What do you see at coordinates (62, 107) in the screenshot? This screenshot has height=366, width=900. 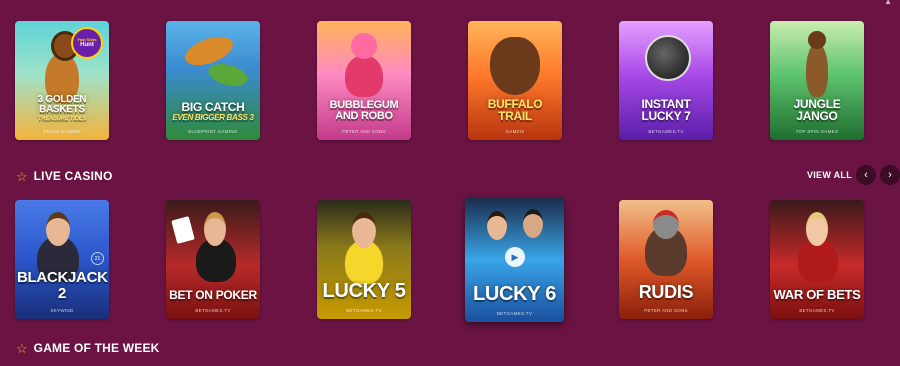 I see `game-title: 3 Golden Baskets Treasure Tides` at bounding box center [62, 107].